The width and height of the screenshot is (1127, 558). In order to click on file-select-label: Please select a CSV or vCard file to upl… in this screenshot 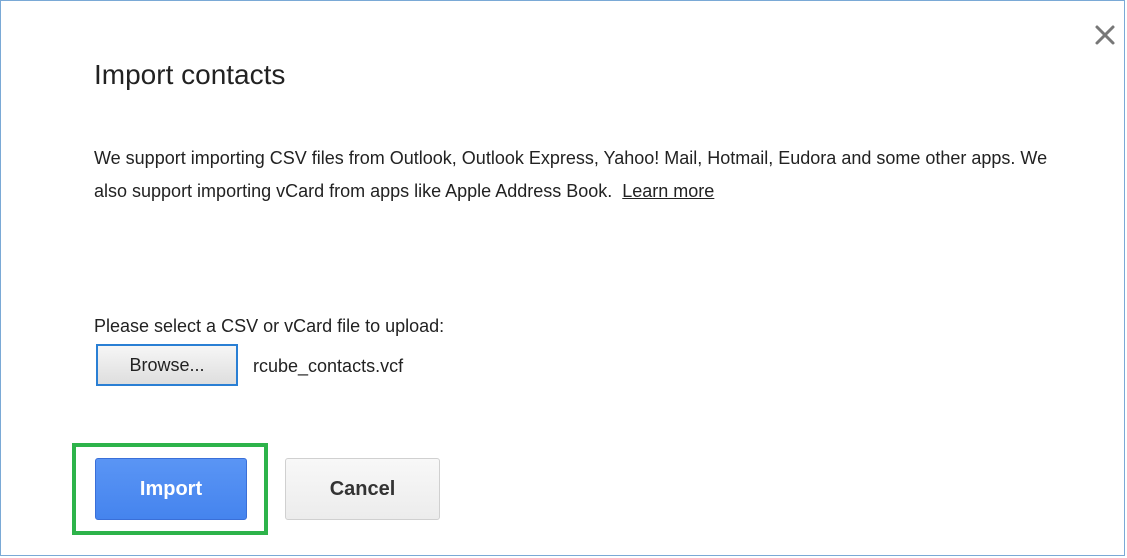, I will do `click(269, 326)`.